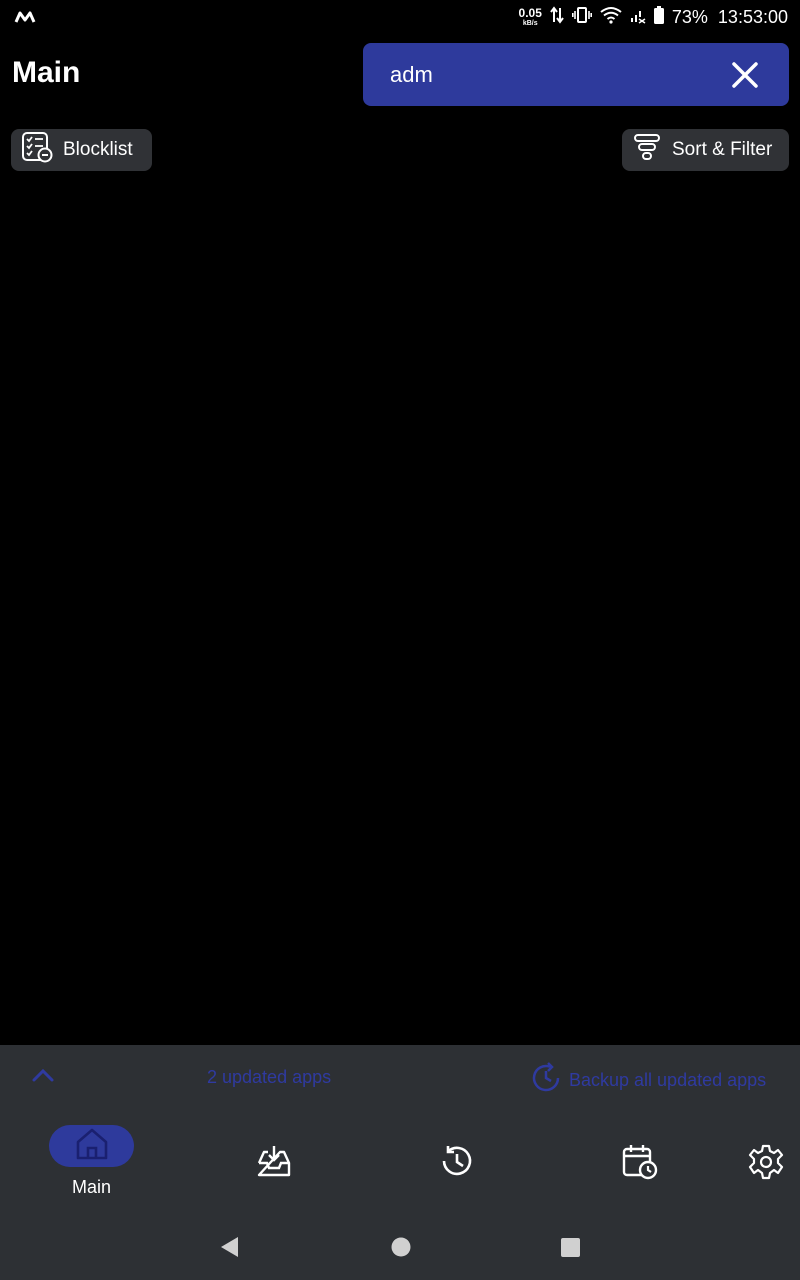 This screenshot has height=1280, width=800. I want to click on sort-filter-label: Sort & Filter, so click(722, 149).